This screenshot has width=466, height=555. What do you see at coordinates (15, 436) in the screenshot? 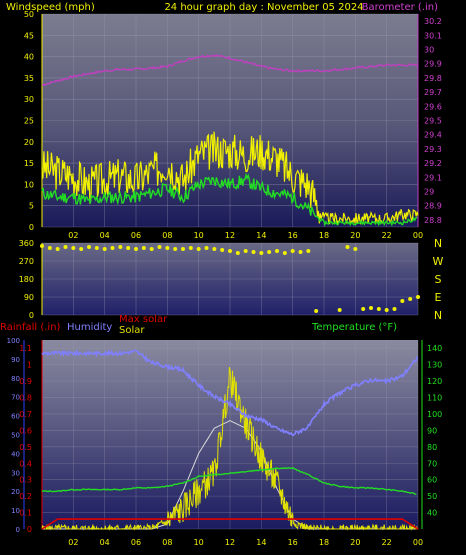
I see `humidity-y-tick-label: 50` at bounding box center [15, 436].